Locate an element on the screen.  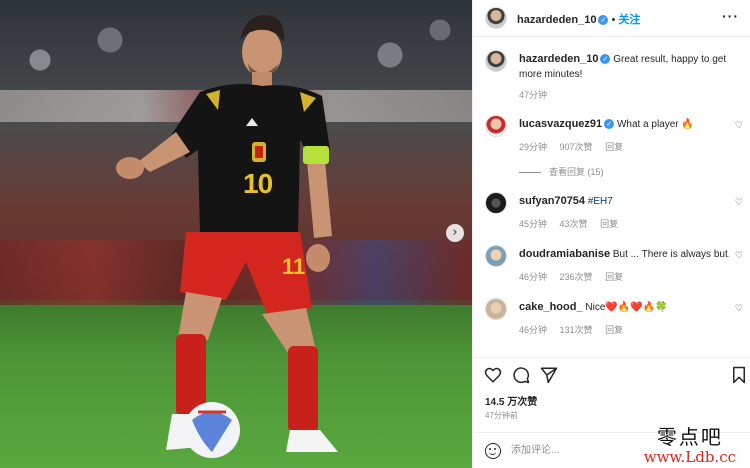
shorts-number: 11 is located at coordinates (294, 266).